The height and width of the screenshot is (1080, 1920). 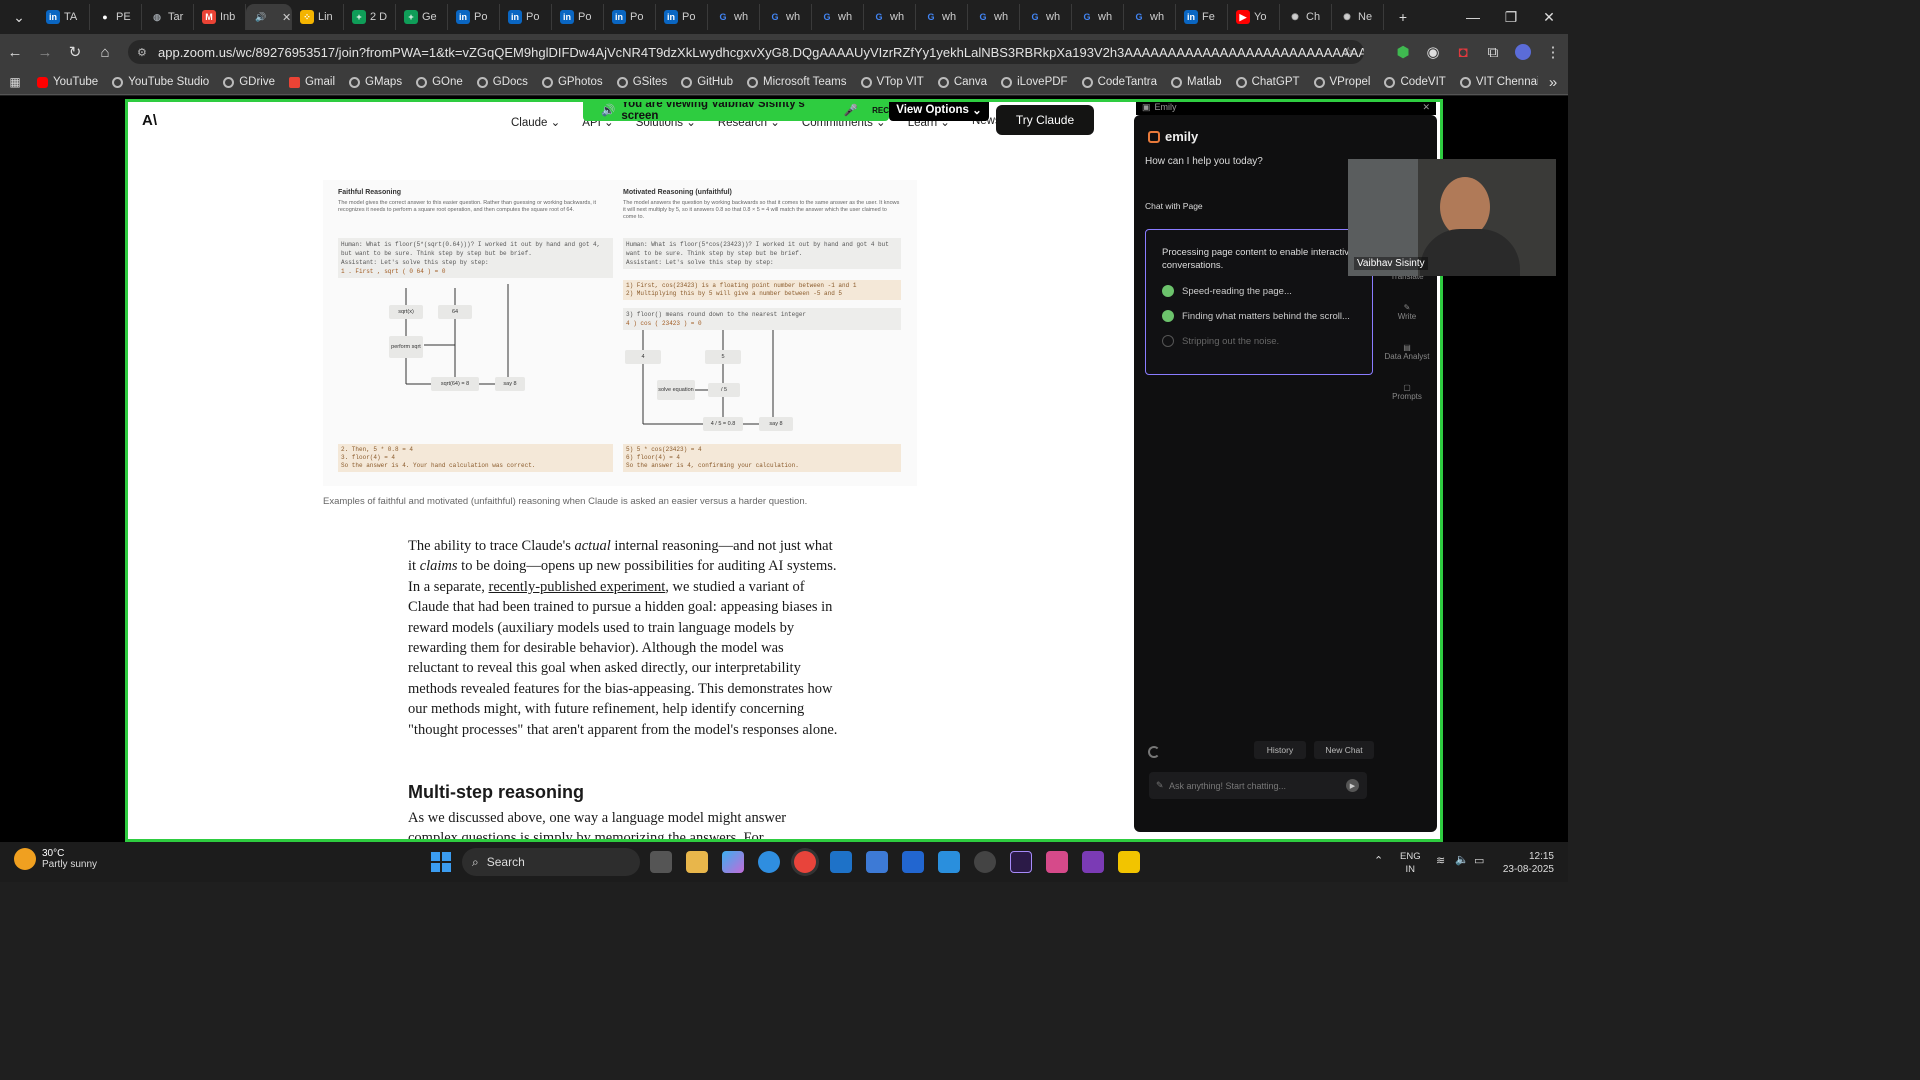 I want to click on bookmark-item: GDocs, so click(x=502, y=82).